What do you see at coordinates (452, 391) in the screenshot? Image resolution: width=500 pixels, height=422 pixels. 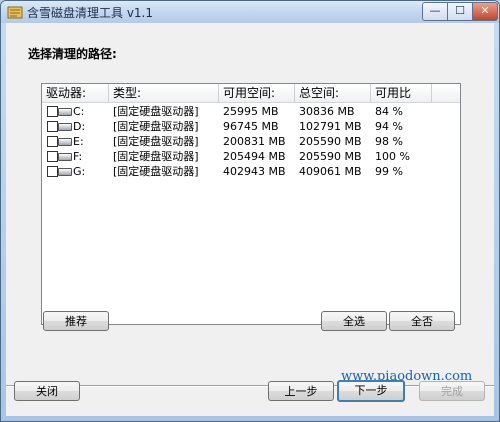 I see `finish-button: 完成` at bounding box center [452, 391].